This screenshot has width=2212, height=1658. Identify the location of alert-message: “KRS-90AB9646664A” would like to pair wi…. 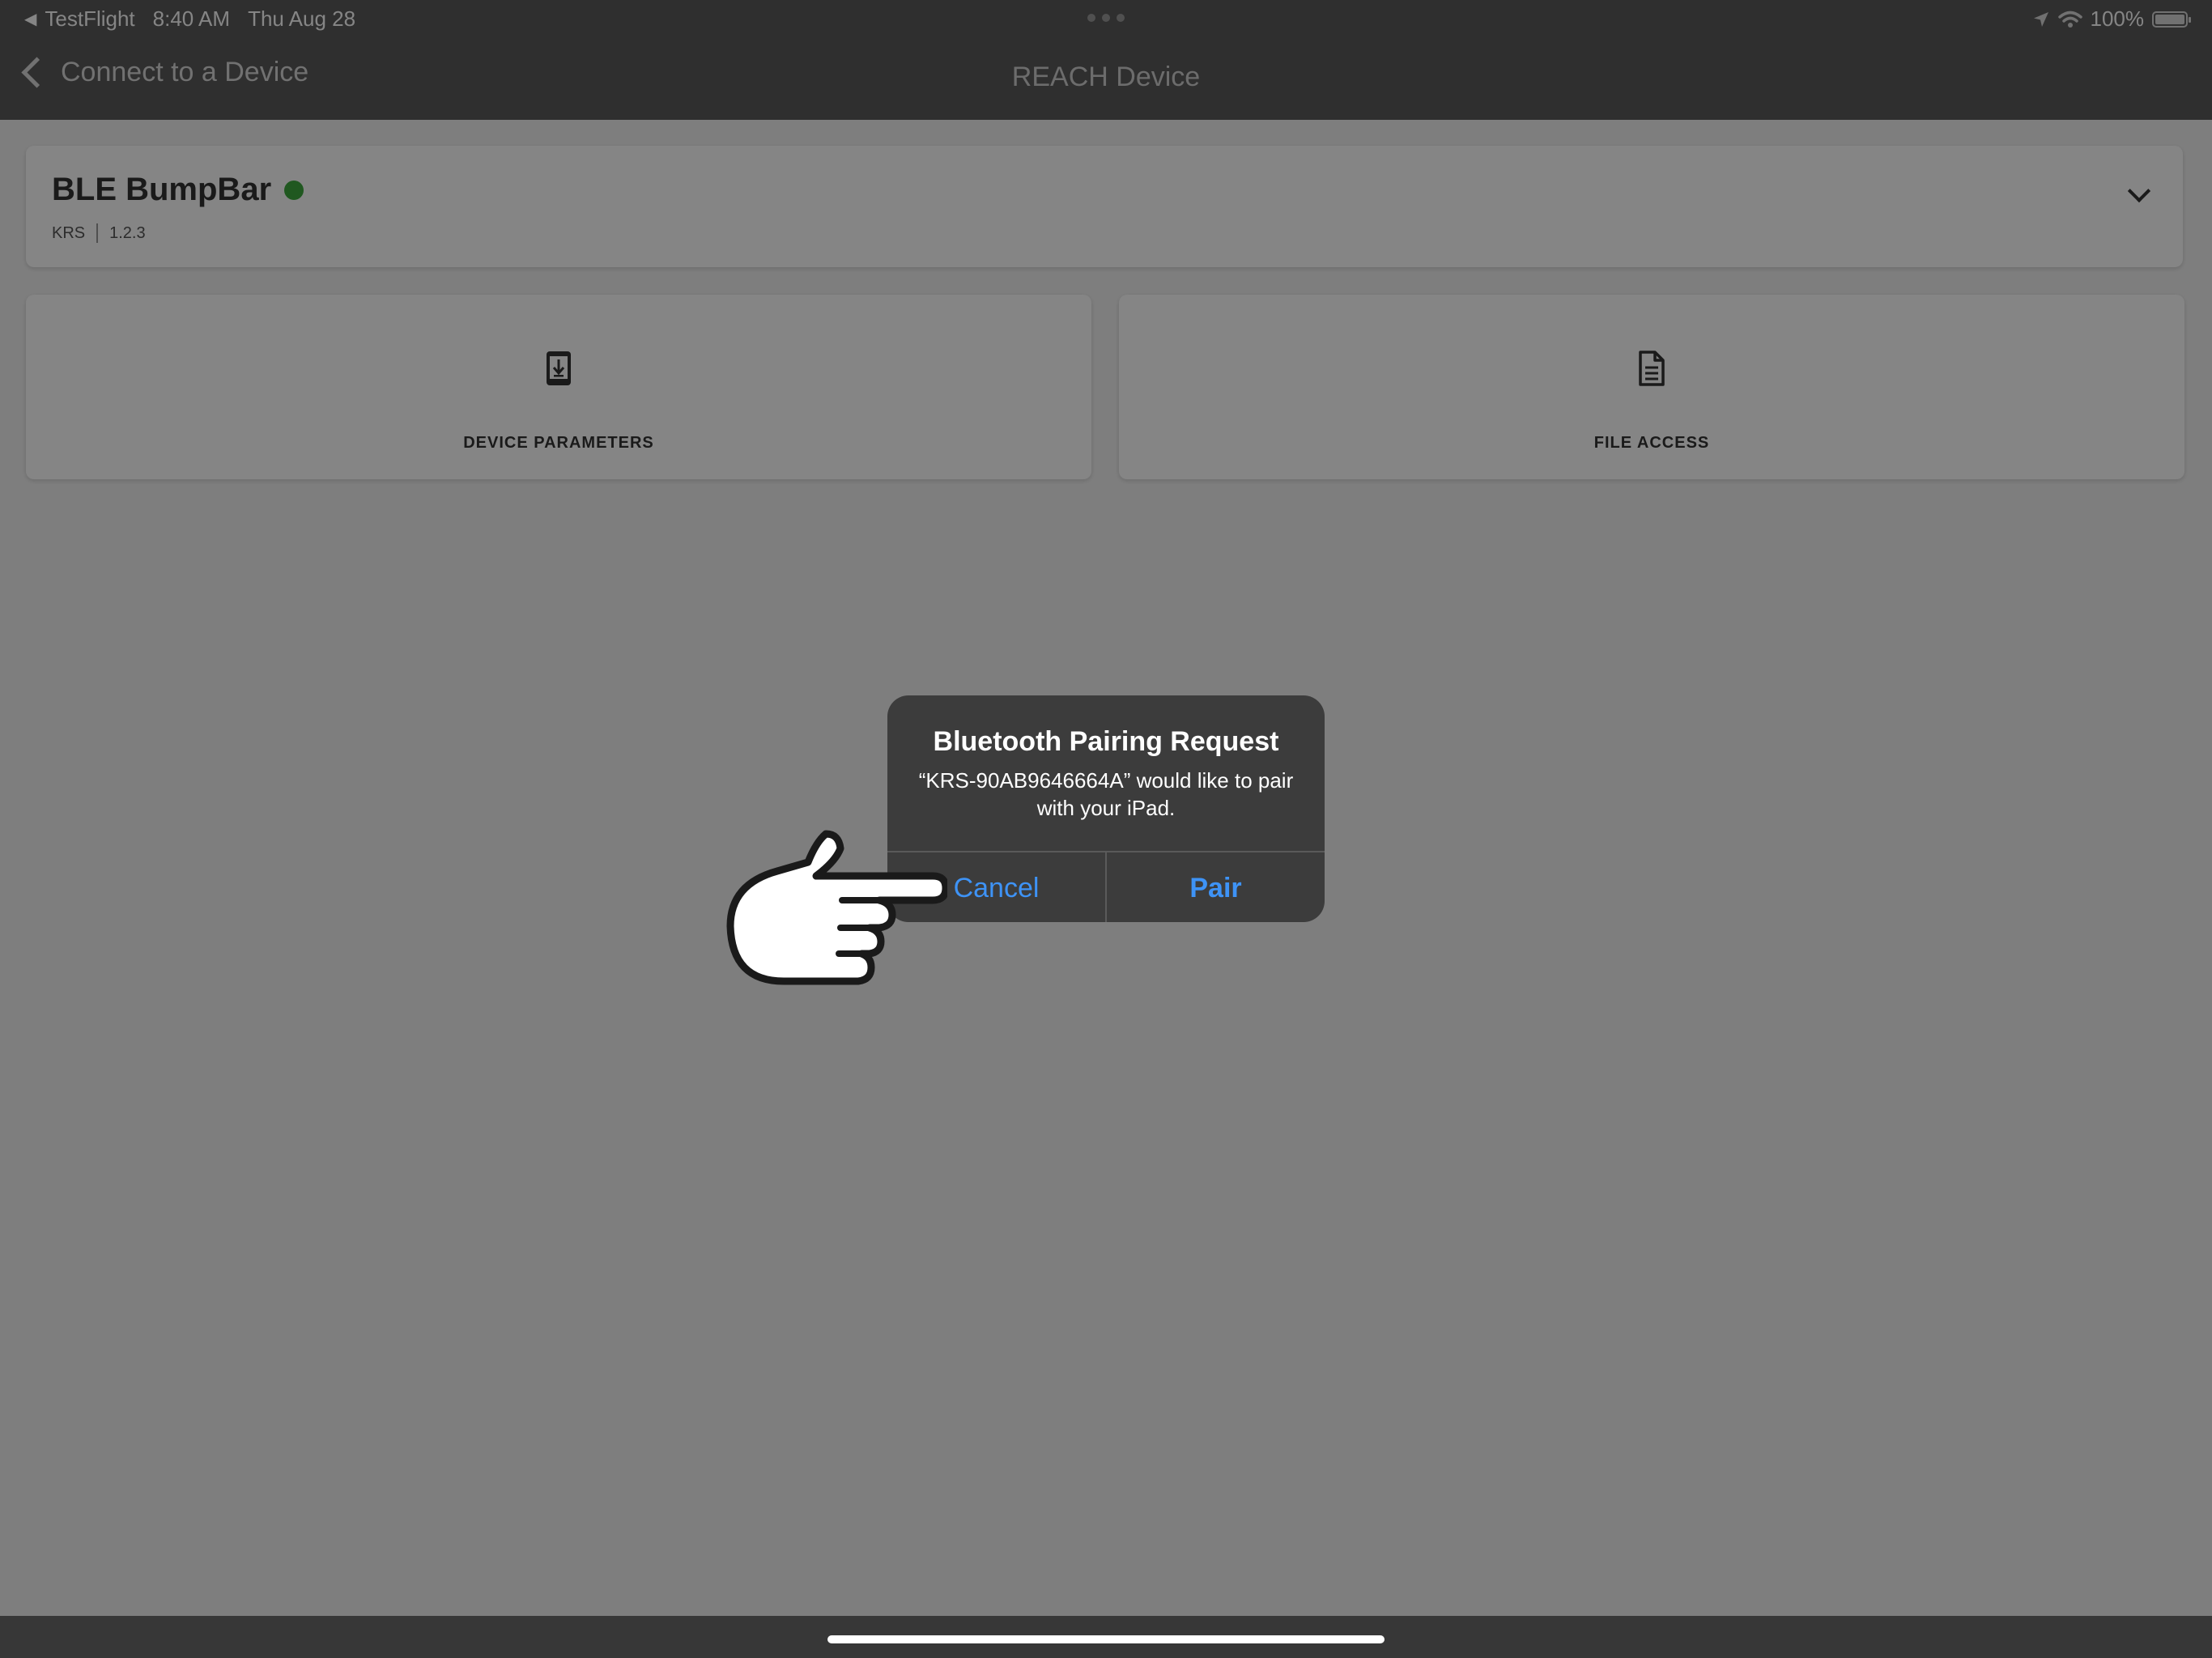
(1106, 794).